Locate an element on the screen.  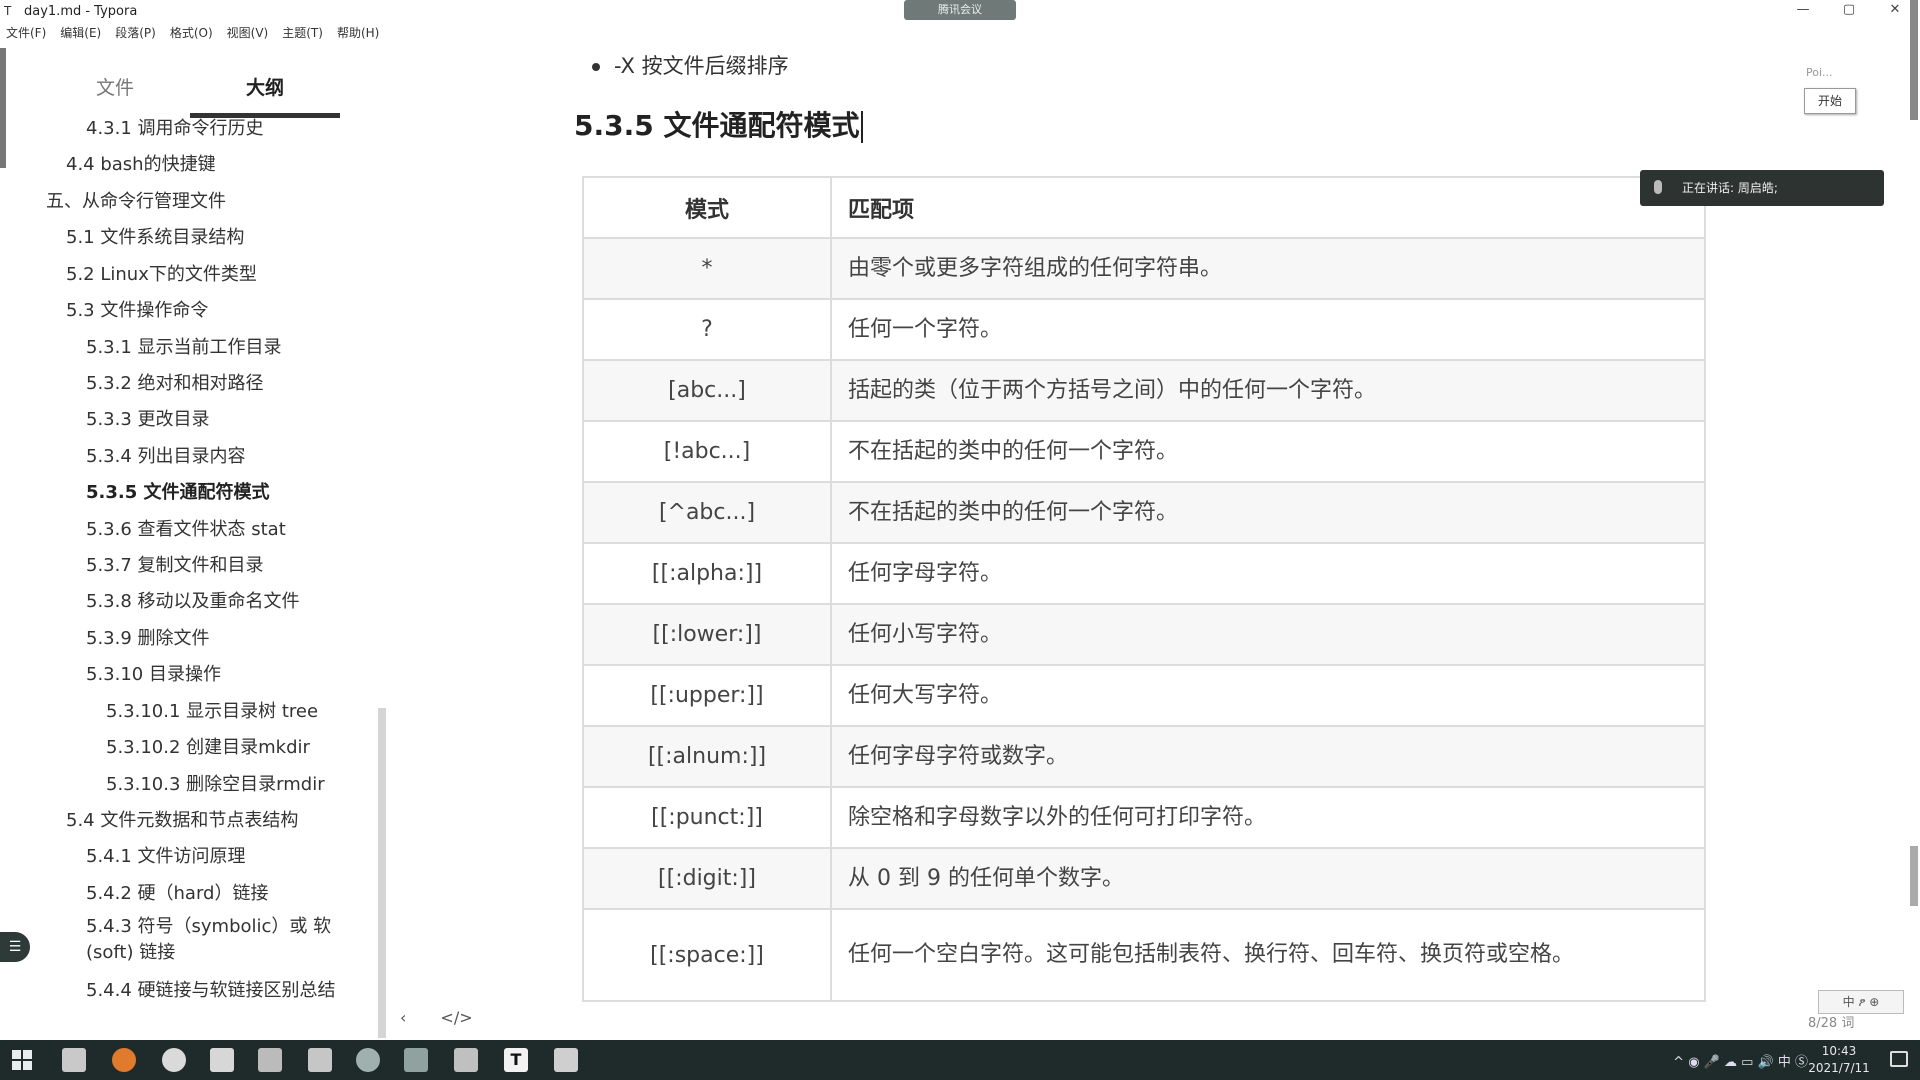
word-count: 8/28 词 is located at coordinates (1831, 1021).